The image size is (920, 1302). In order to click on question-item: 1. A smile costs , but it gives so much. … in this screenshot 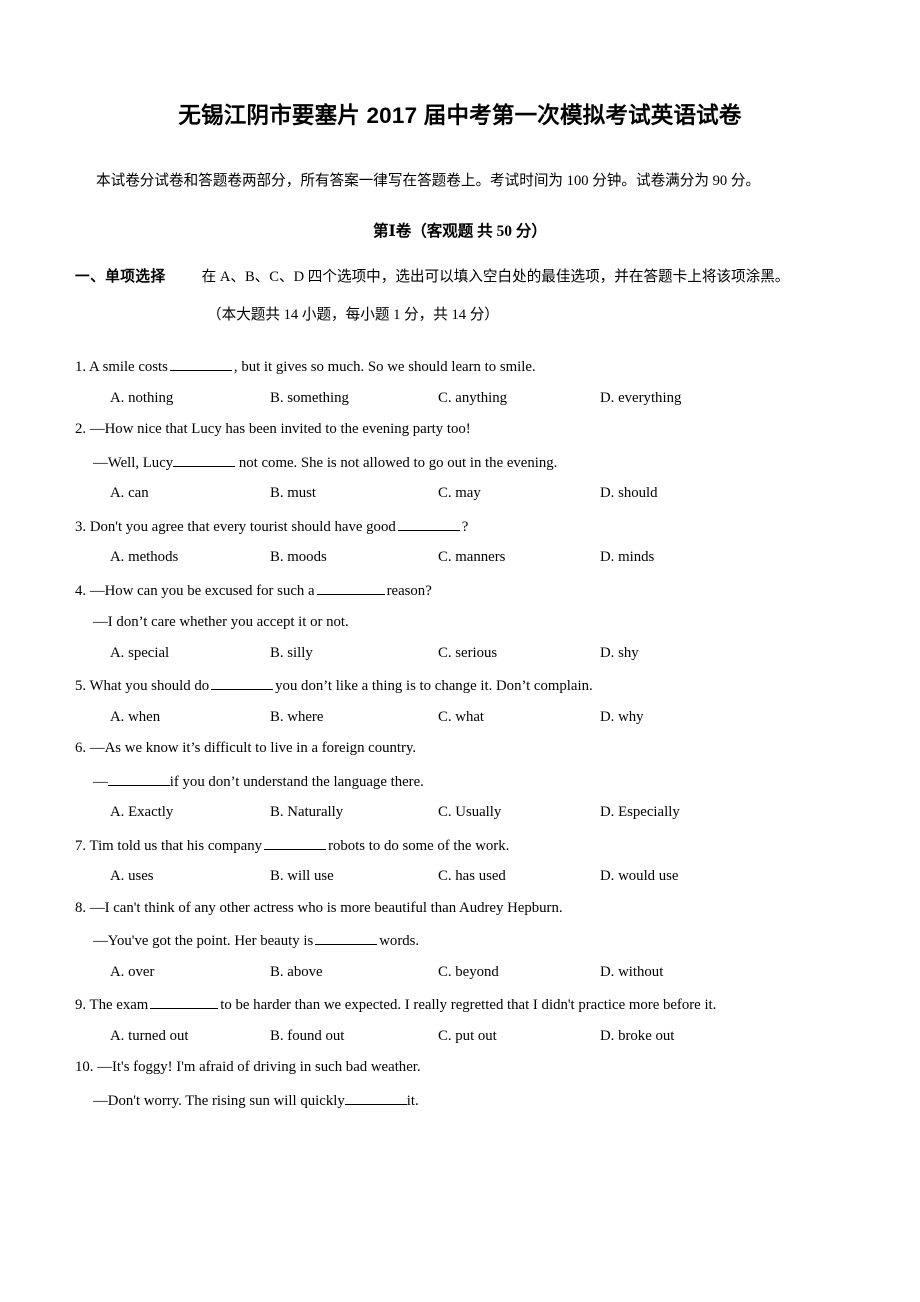, I will do `click(460, 375)`.